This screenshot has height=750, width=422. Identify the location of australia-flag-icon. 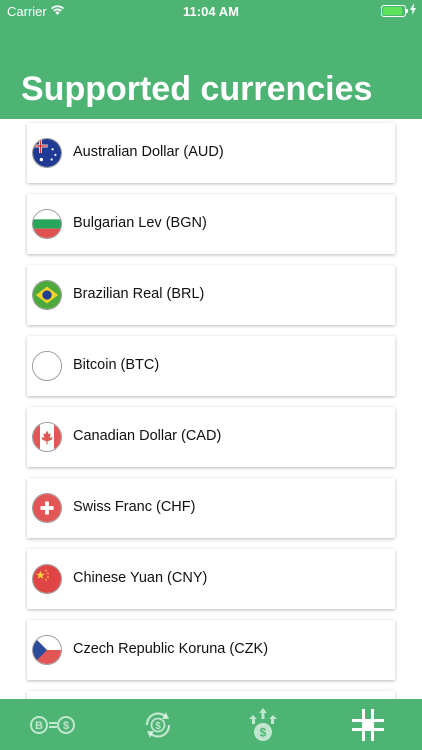
(47, 153).